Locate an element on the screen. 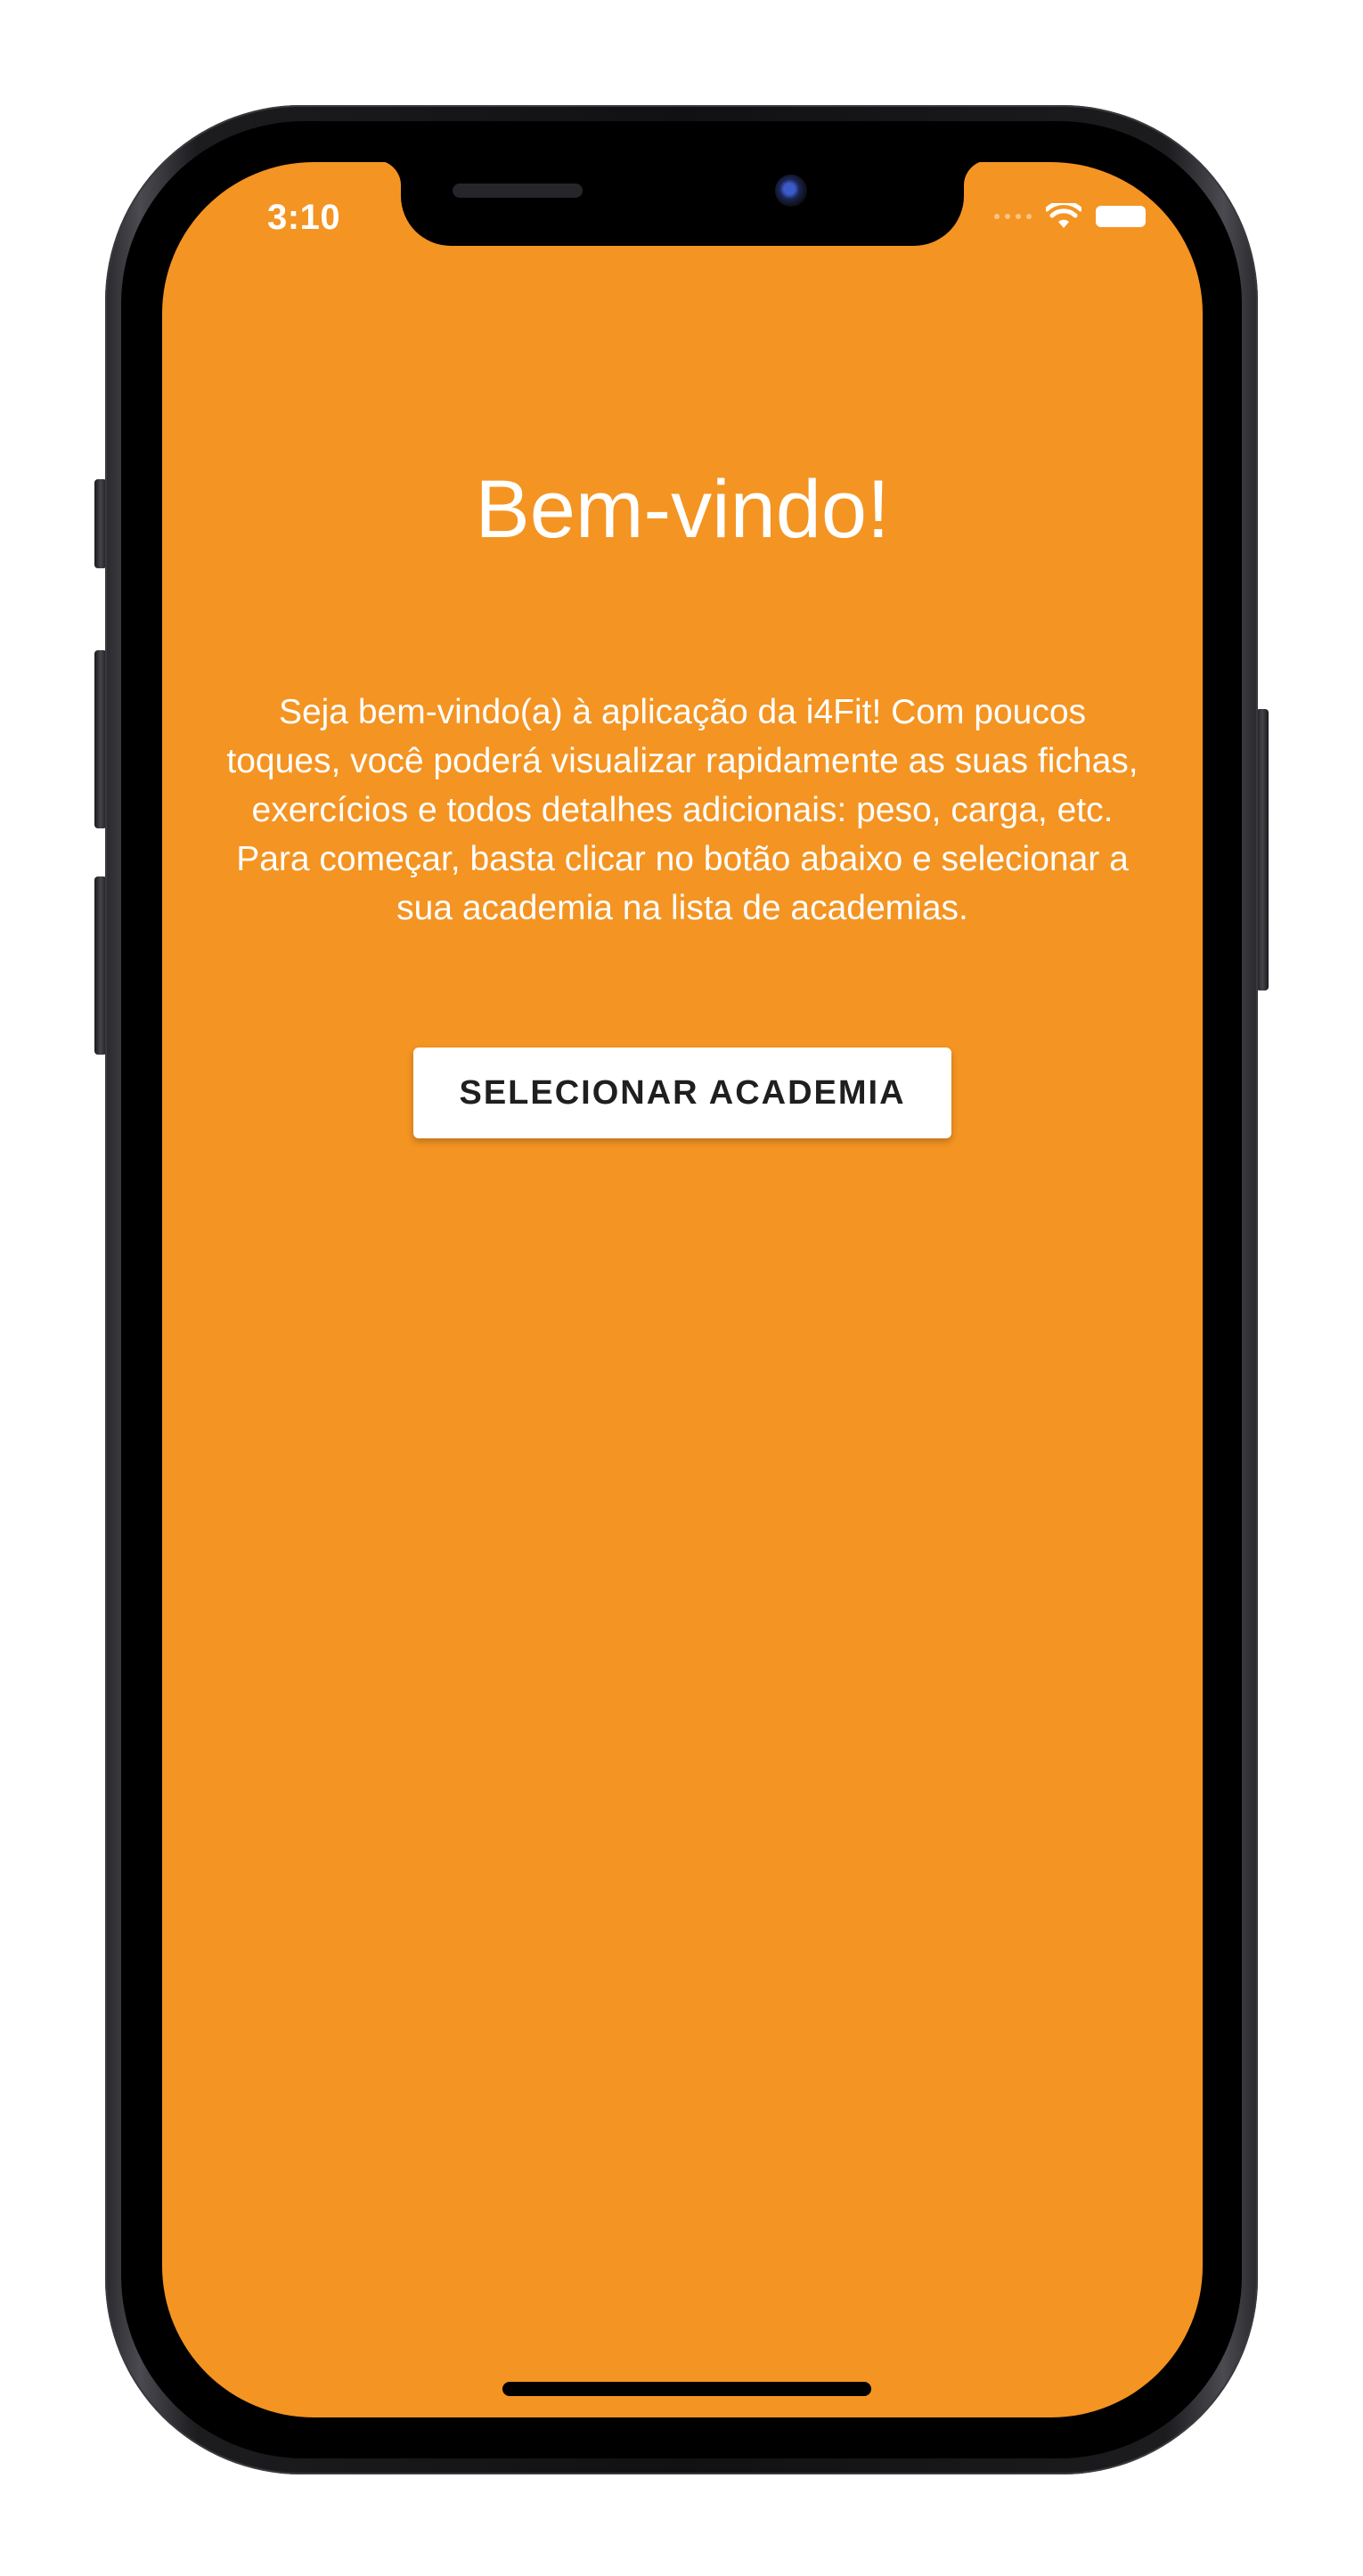 This screenshot has width=1363, height=2576. front-camera is located at coordinates (791, 191).